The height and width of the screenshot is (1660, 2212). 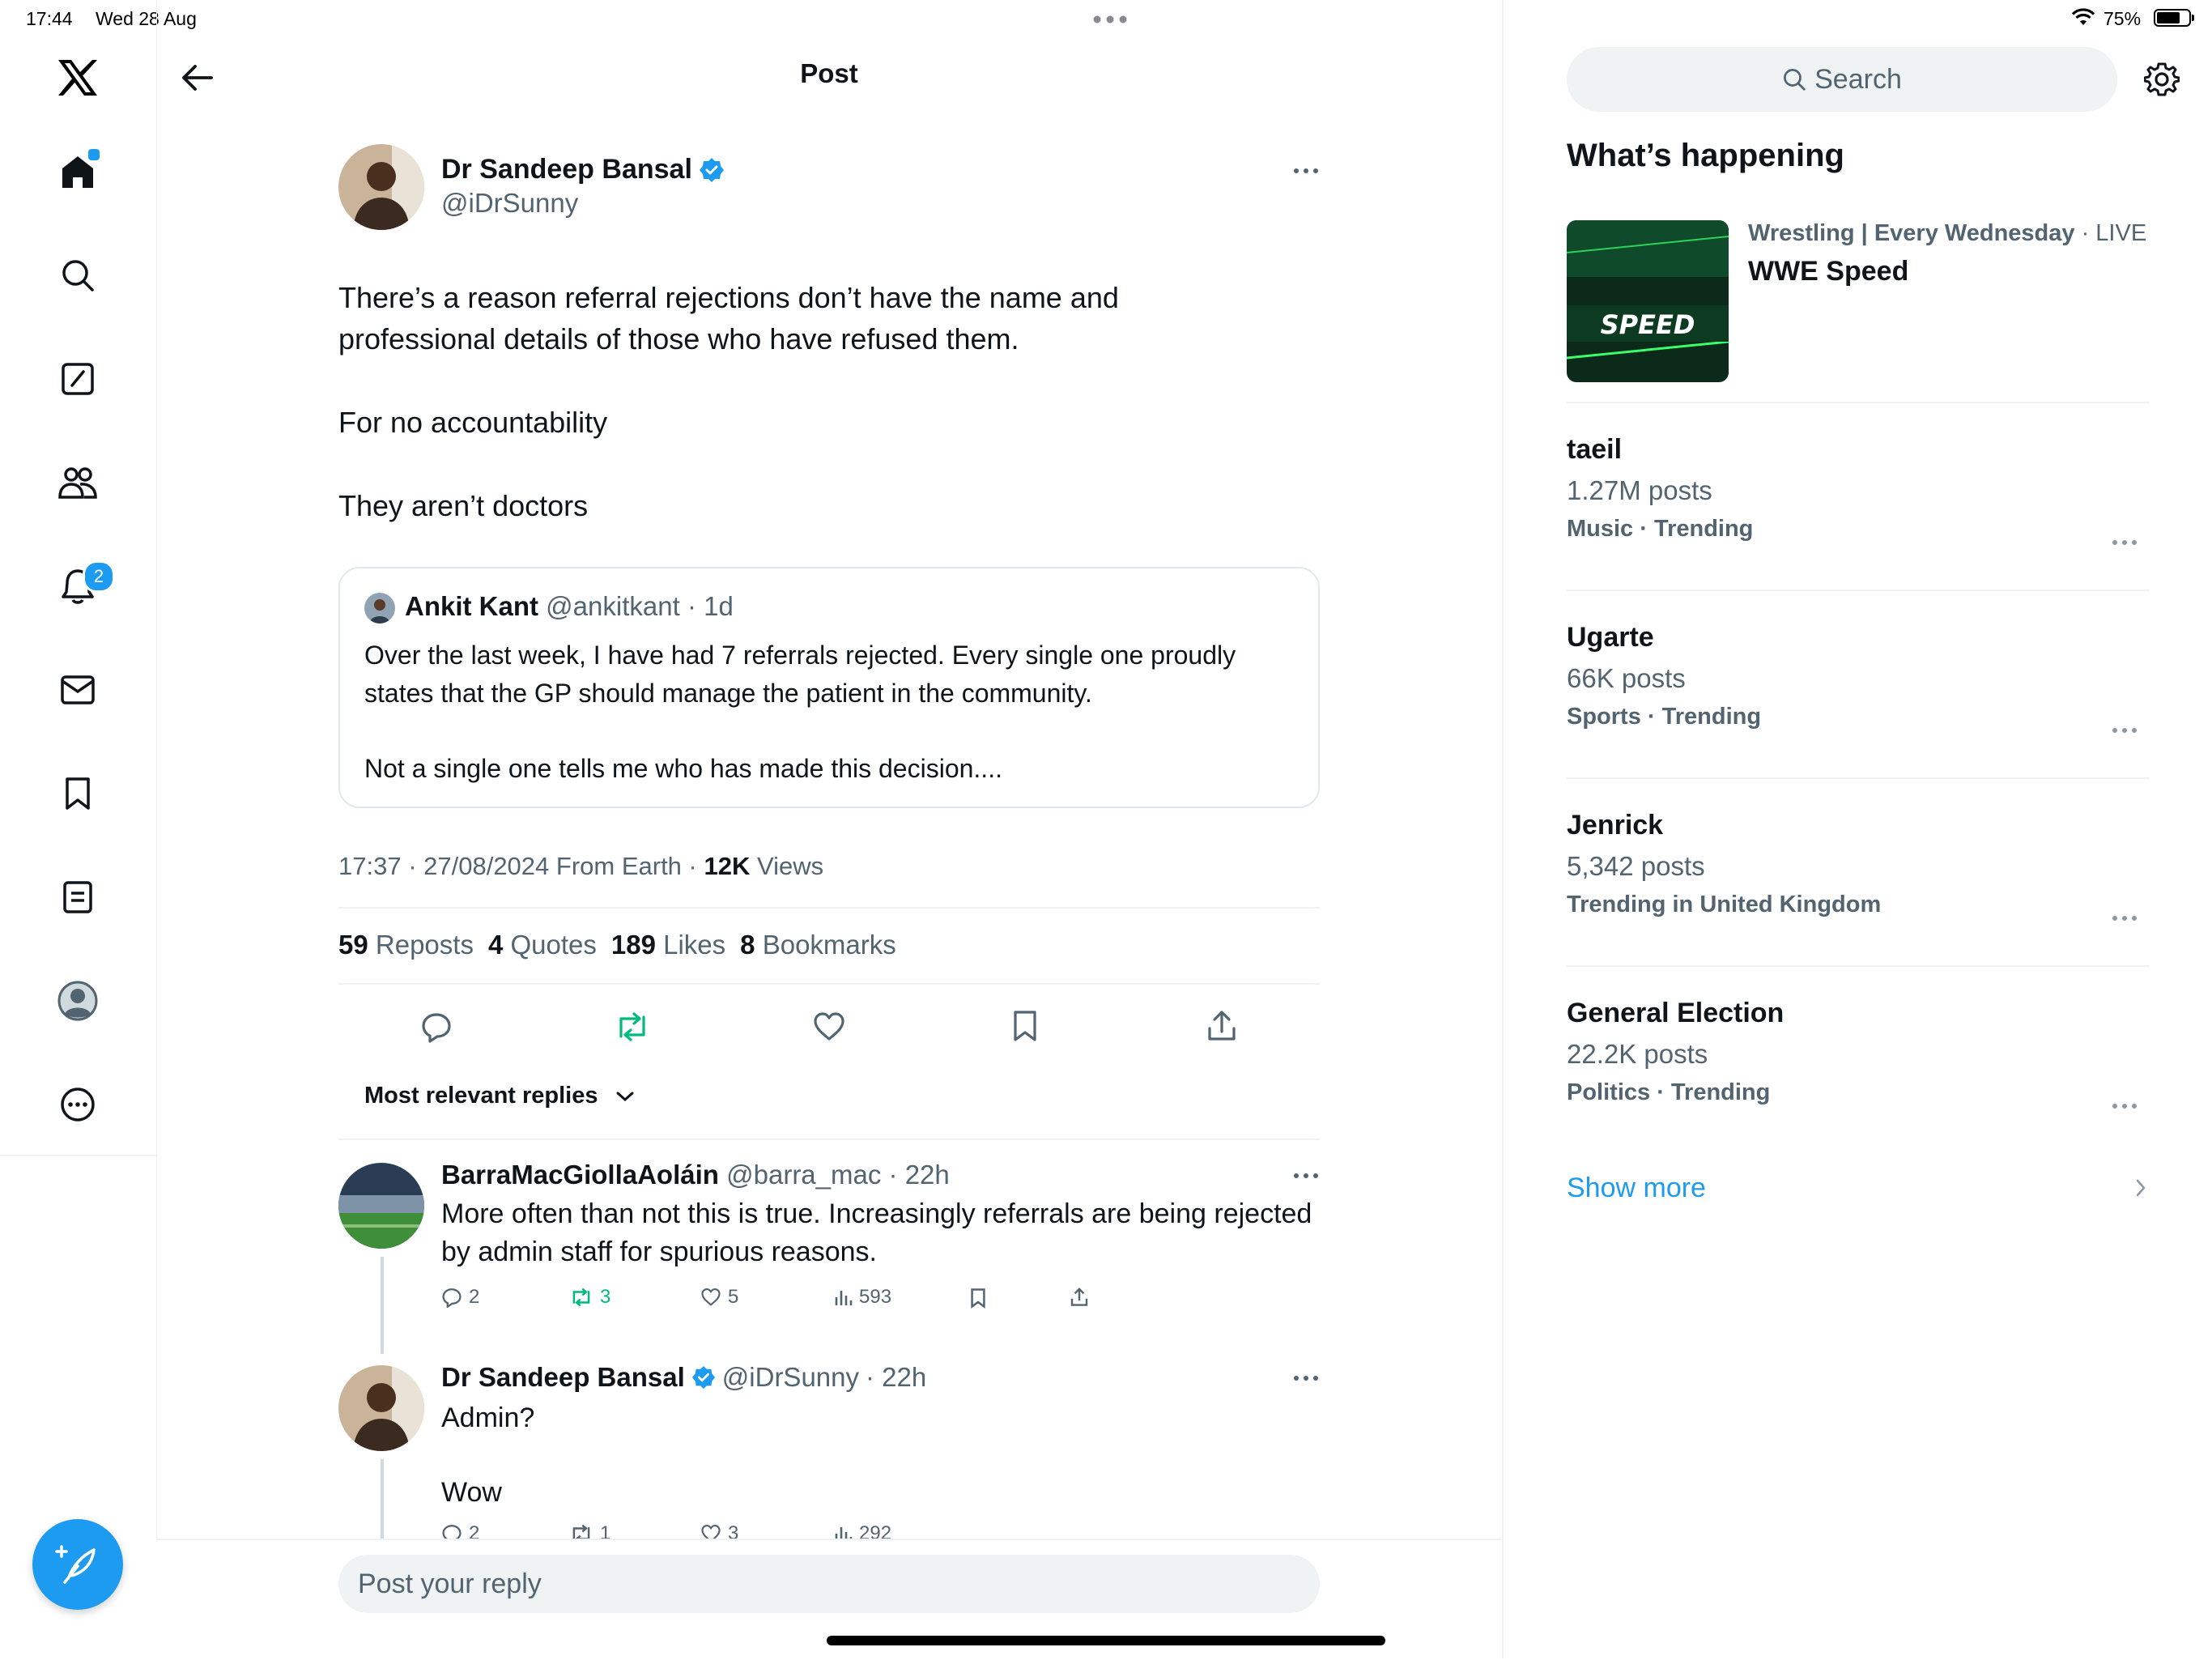 I want to click on reply-time: · 22h, so click(x=896, y=1377).